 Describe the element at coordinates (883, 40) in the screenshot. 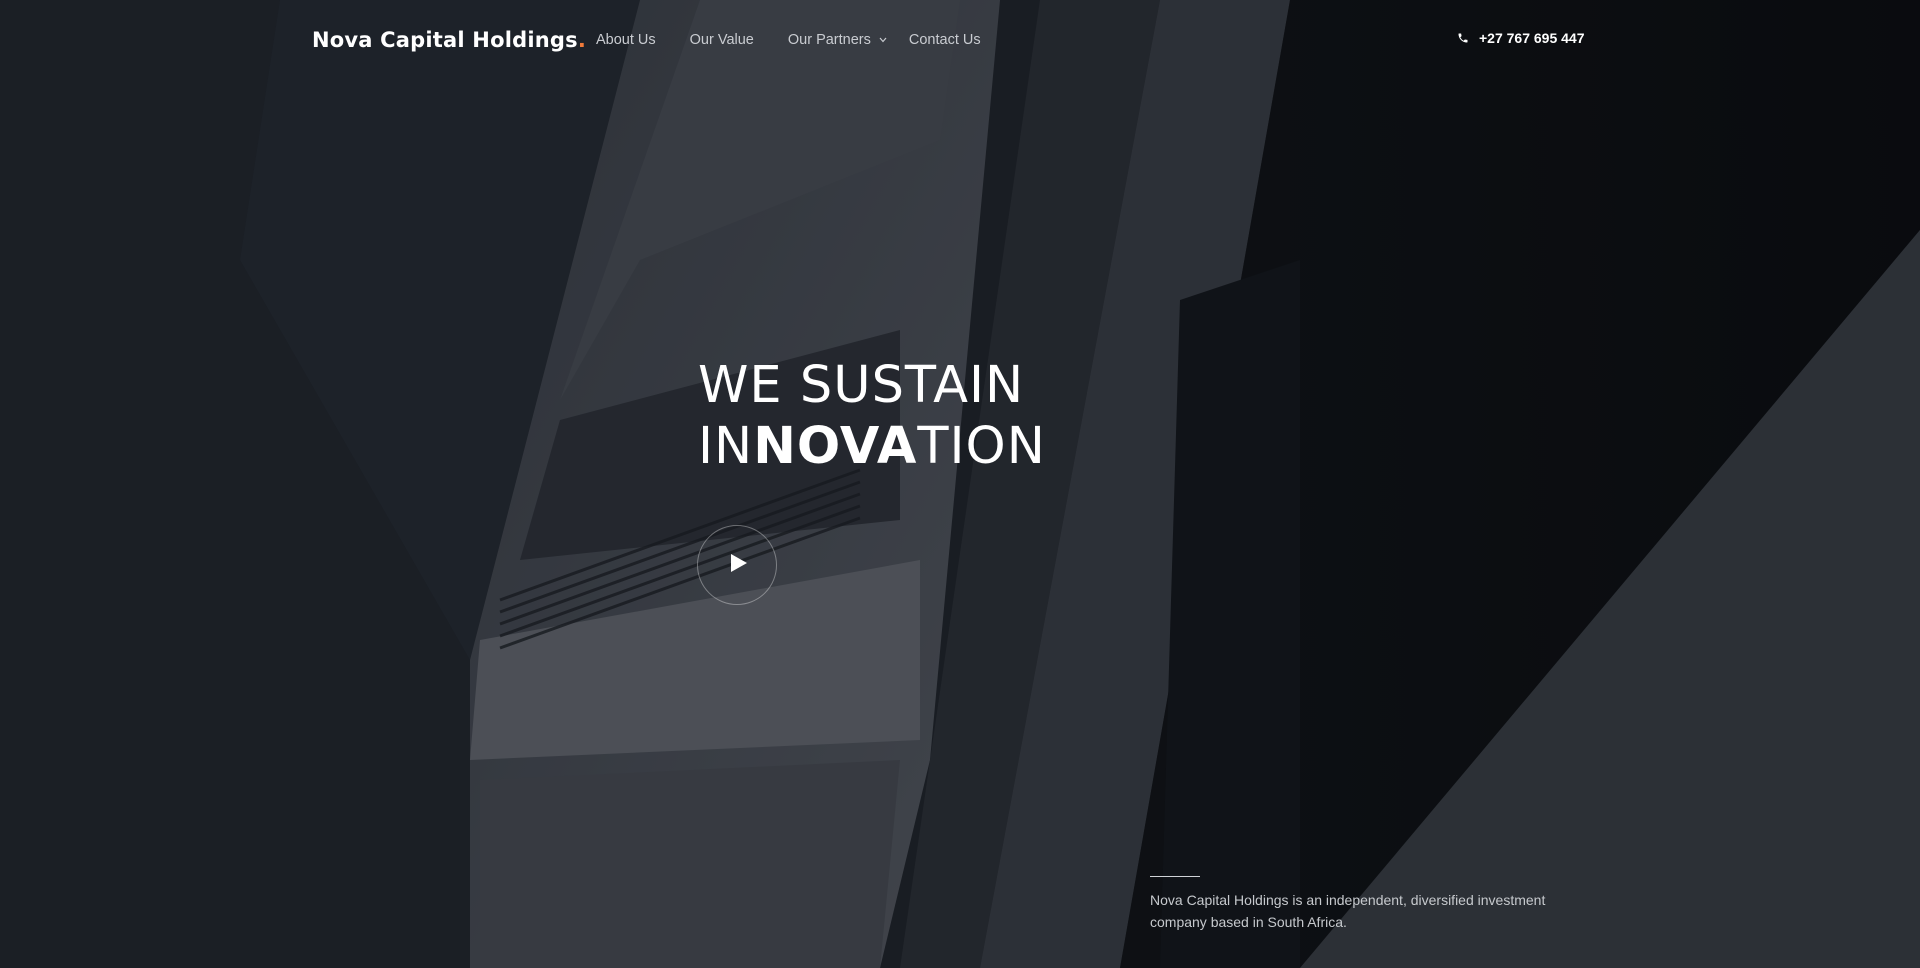

I see `chevron-down-icon` at that location.